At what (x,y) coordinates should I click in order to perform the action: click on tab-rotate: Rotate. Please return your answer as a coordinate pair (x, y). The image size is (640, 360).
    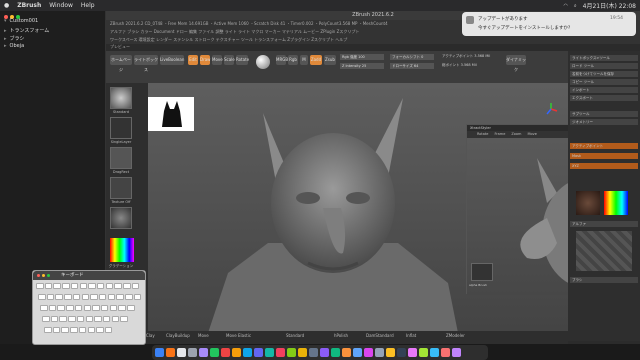
    Looking at the image, I should click on (482, 134).